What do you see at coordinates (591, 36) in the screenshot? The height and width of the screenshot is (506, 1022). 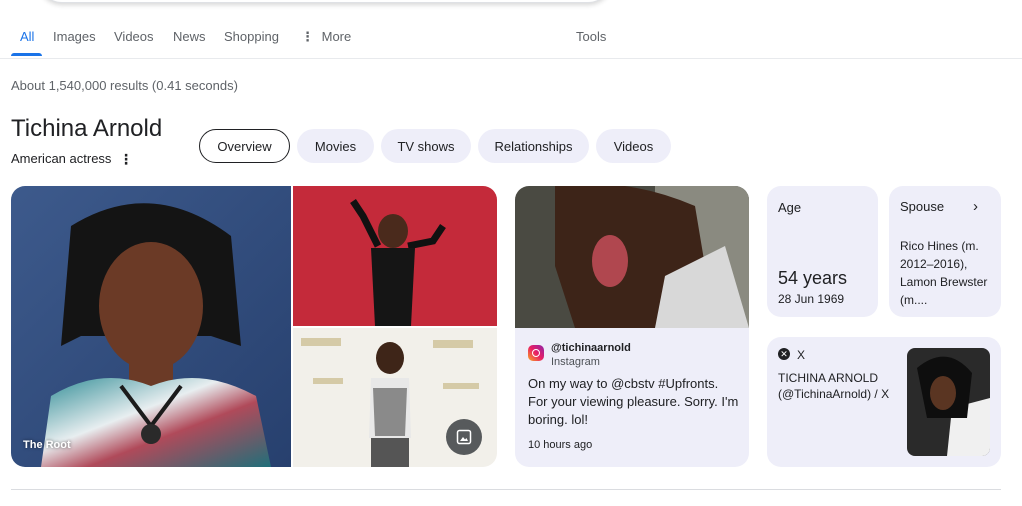 I see `tools-button: Tools` at bounding box center [591, 36].